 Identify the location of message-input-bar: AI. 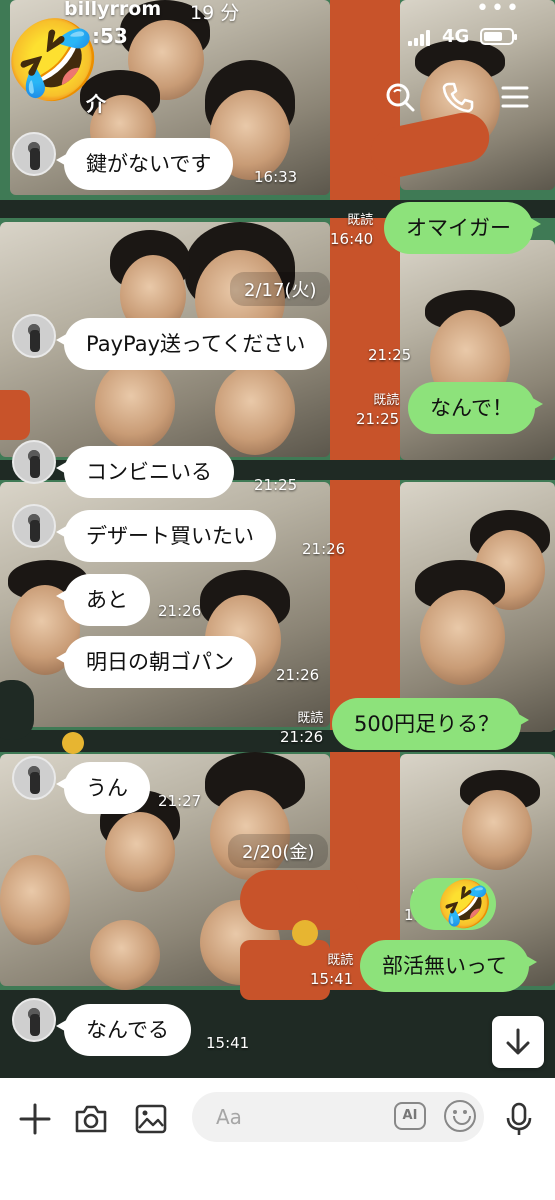
(277, 1139).